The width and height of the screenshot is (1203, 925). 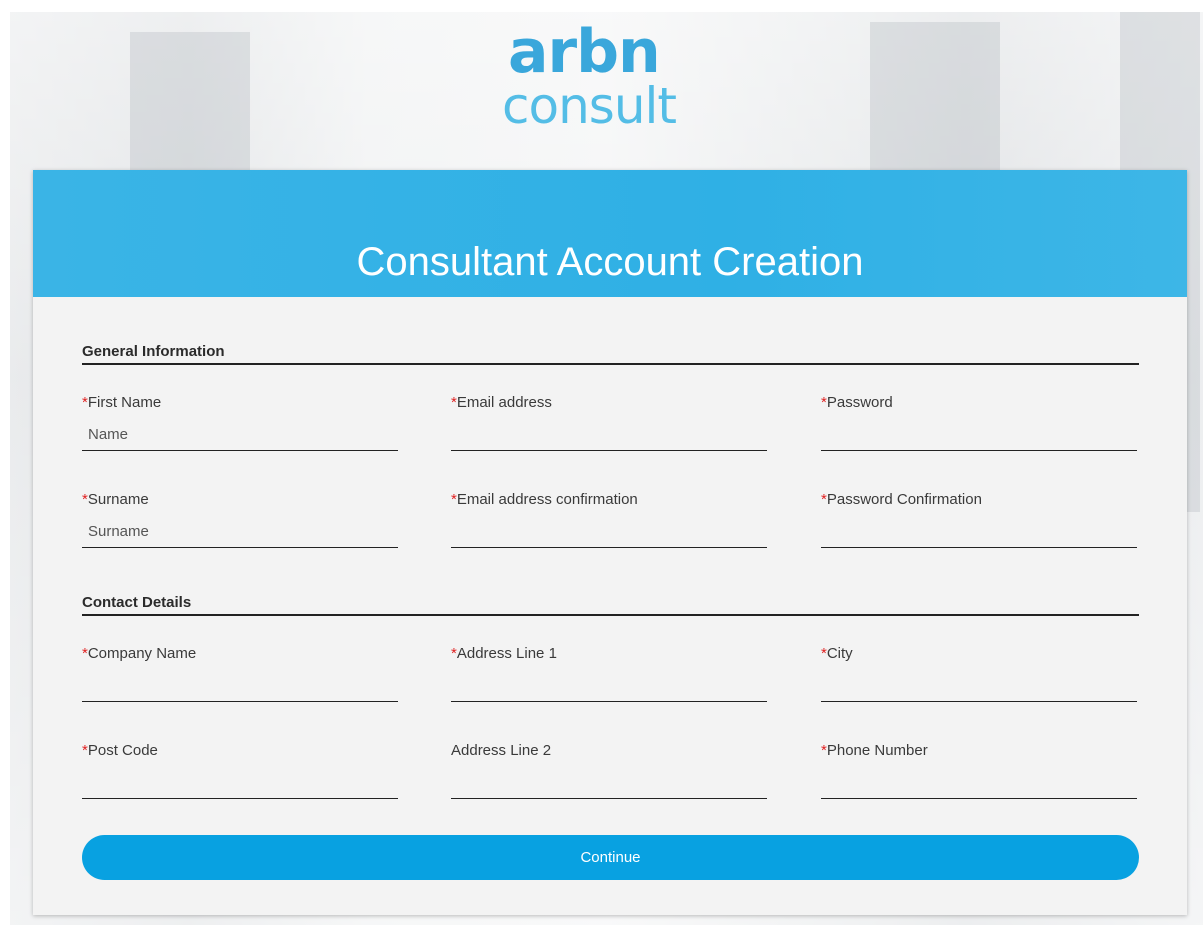 What do you see at coordinates (240, 654) in the screenshot?
I see `company-name-label: *Company Name` at bounding box center [240, 654].